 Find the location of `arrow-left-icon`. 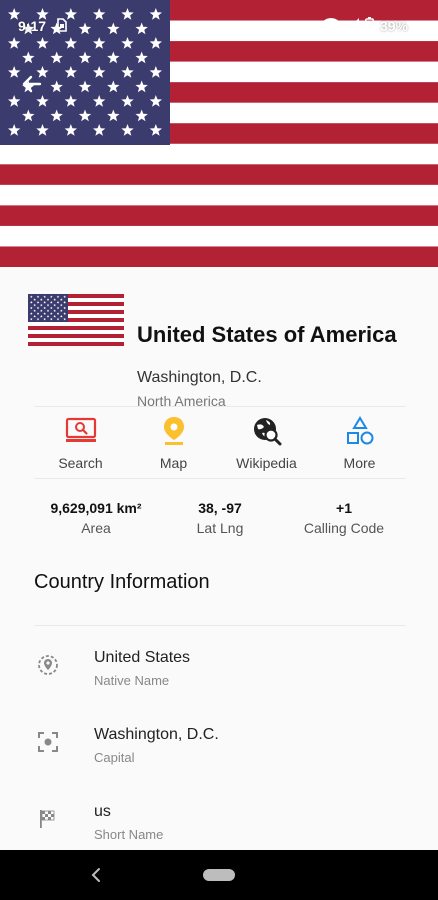

arrow-left-icon is located at coordinates (32, 84).